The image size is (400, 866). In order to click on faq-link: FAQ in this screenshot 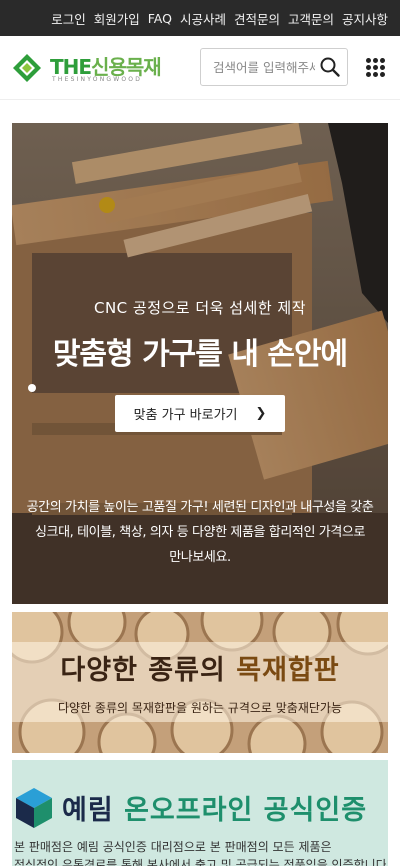, I will do `click(160, 18)`.